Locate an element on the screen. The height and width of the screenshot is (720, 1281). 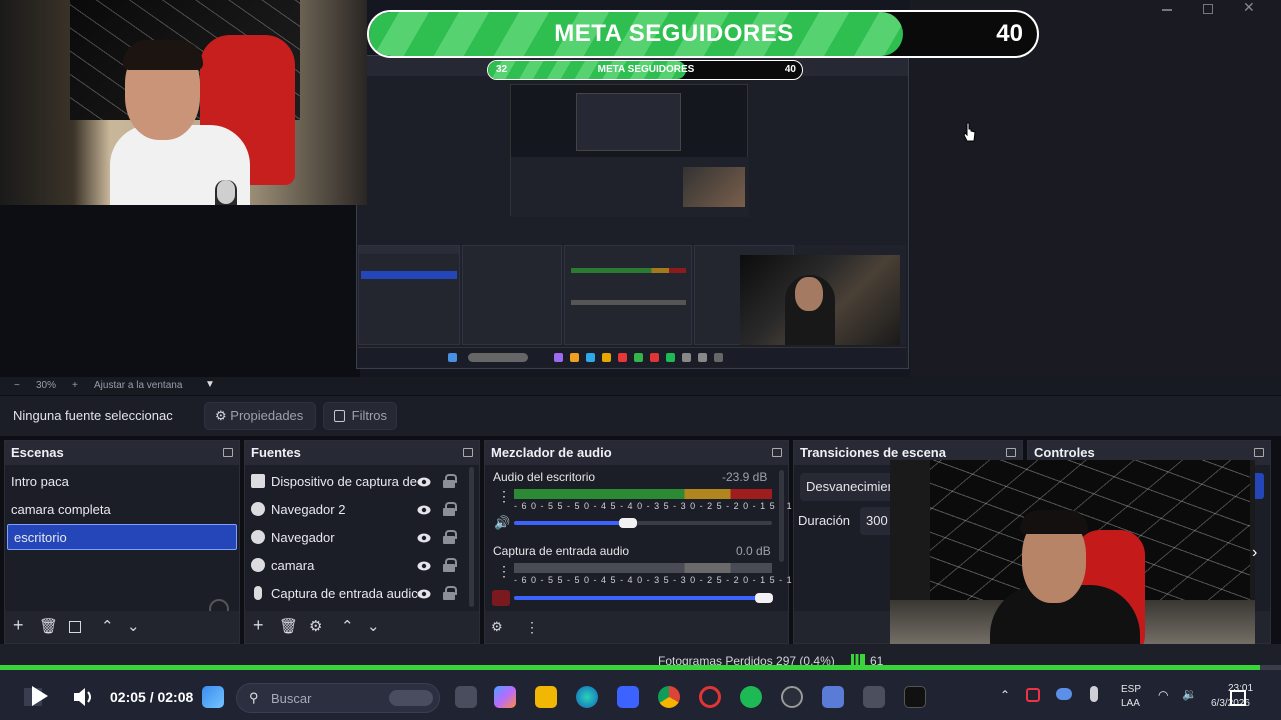
language-bottom: LAA is located at coordinates (1130, 703).